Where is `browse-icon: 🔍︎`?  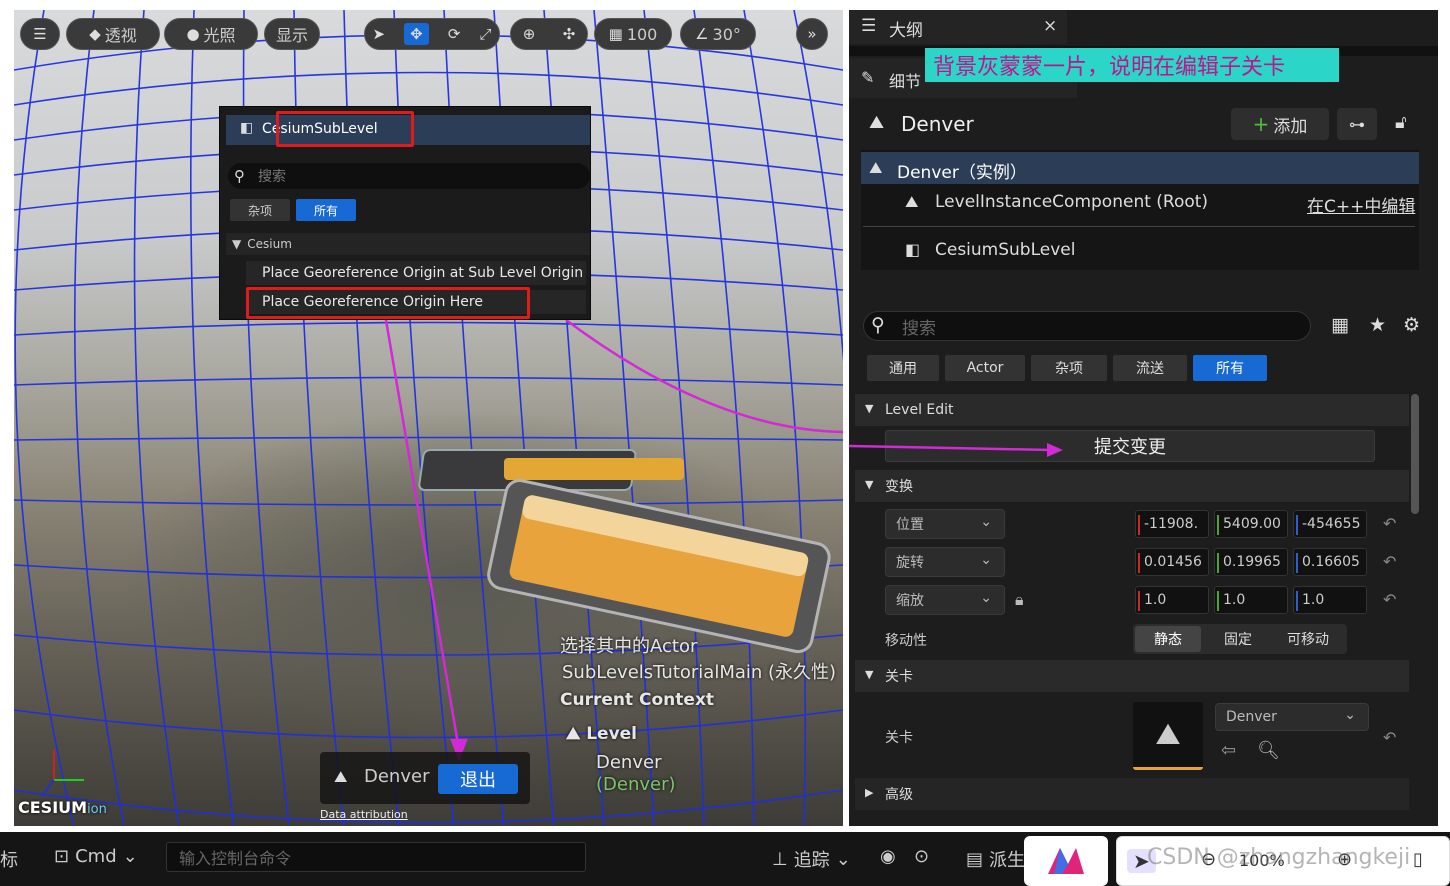
browse-icon: 🔍︎ is located at coordinates (1268, 750).